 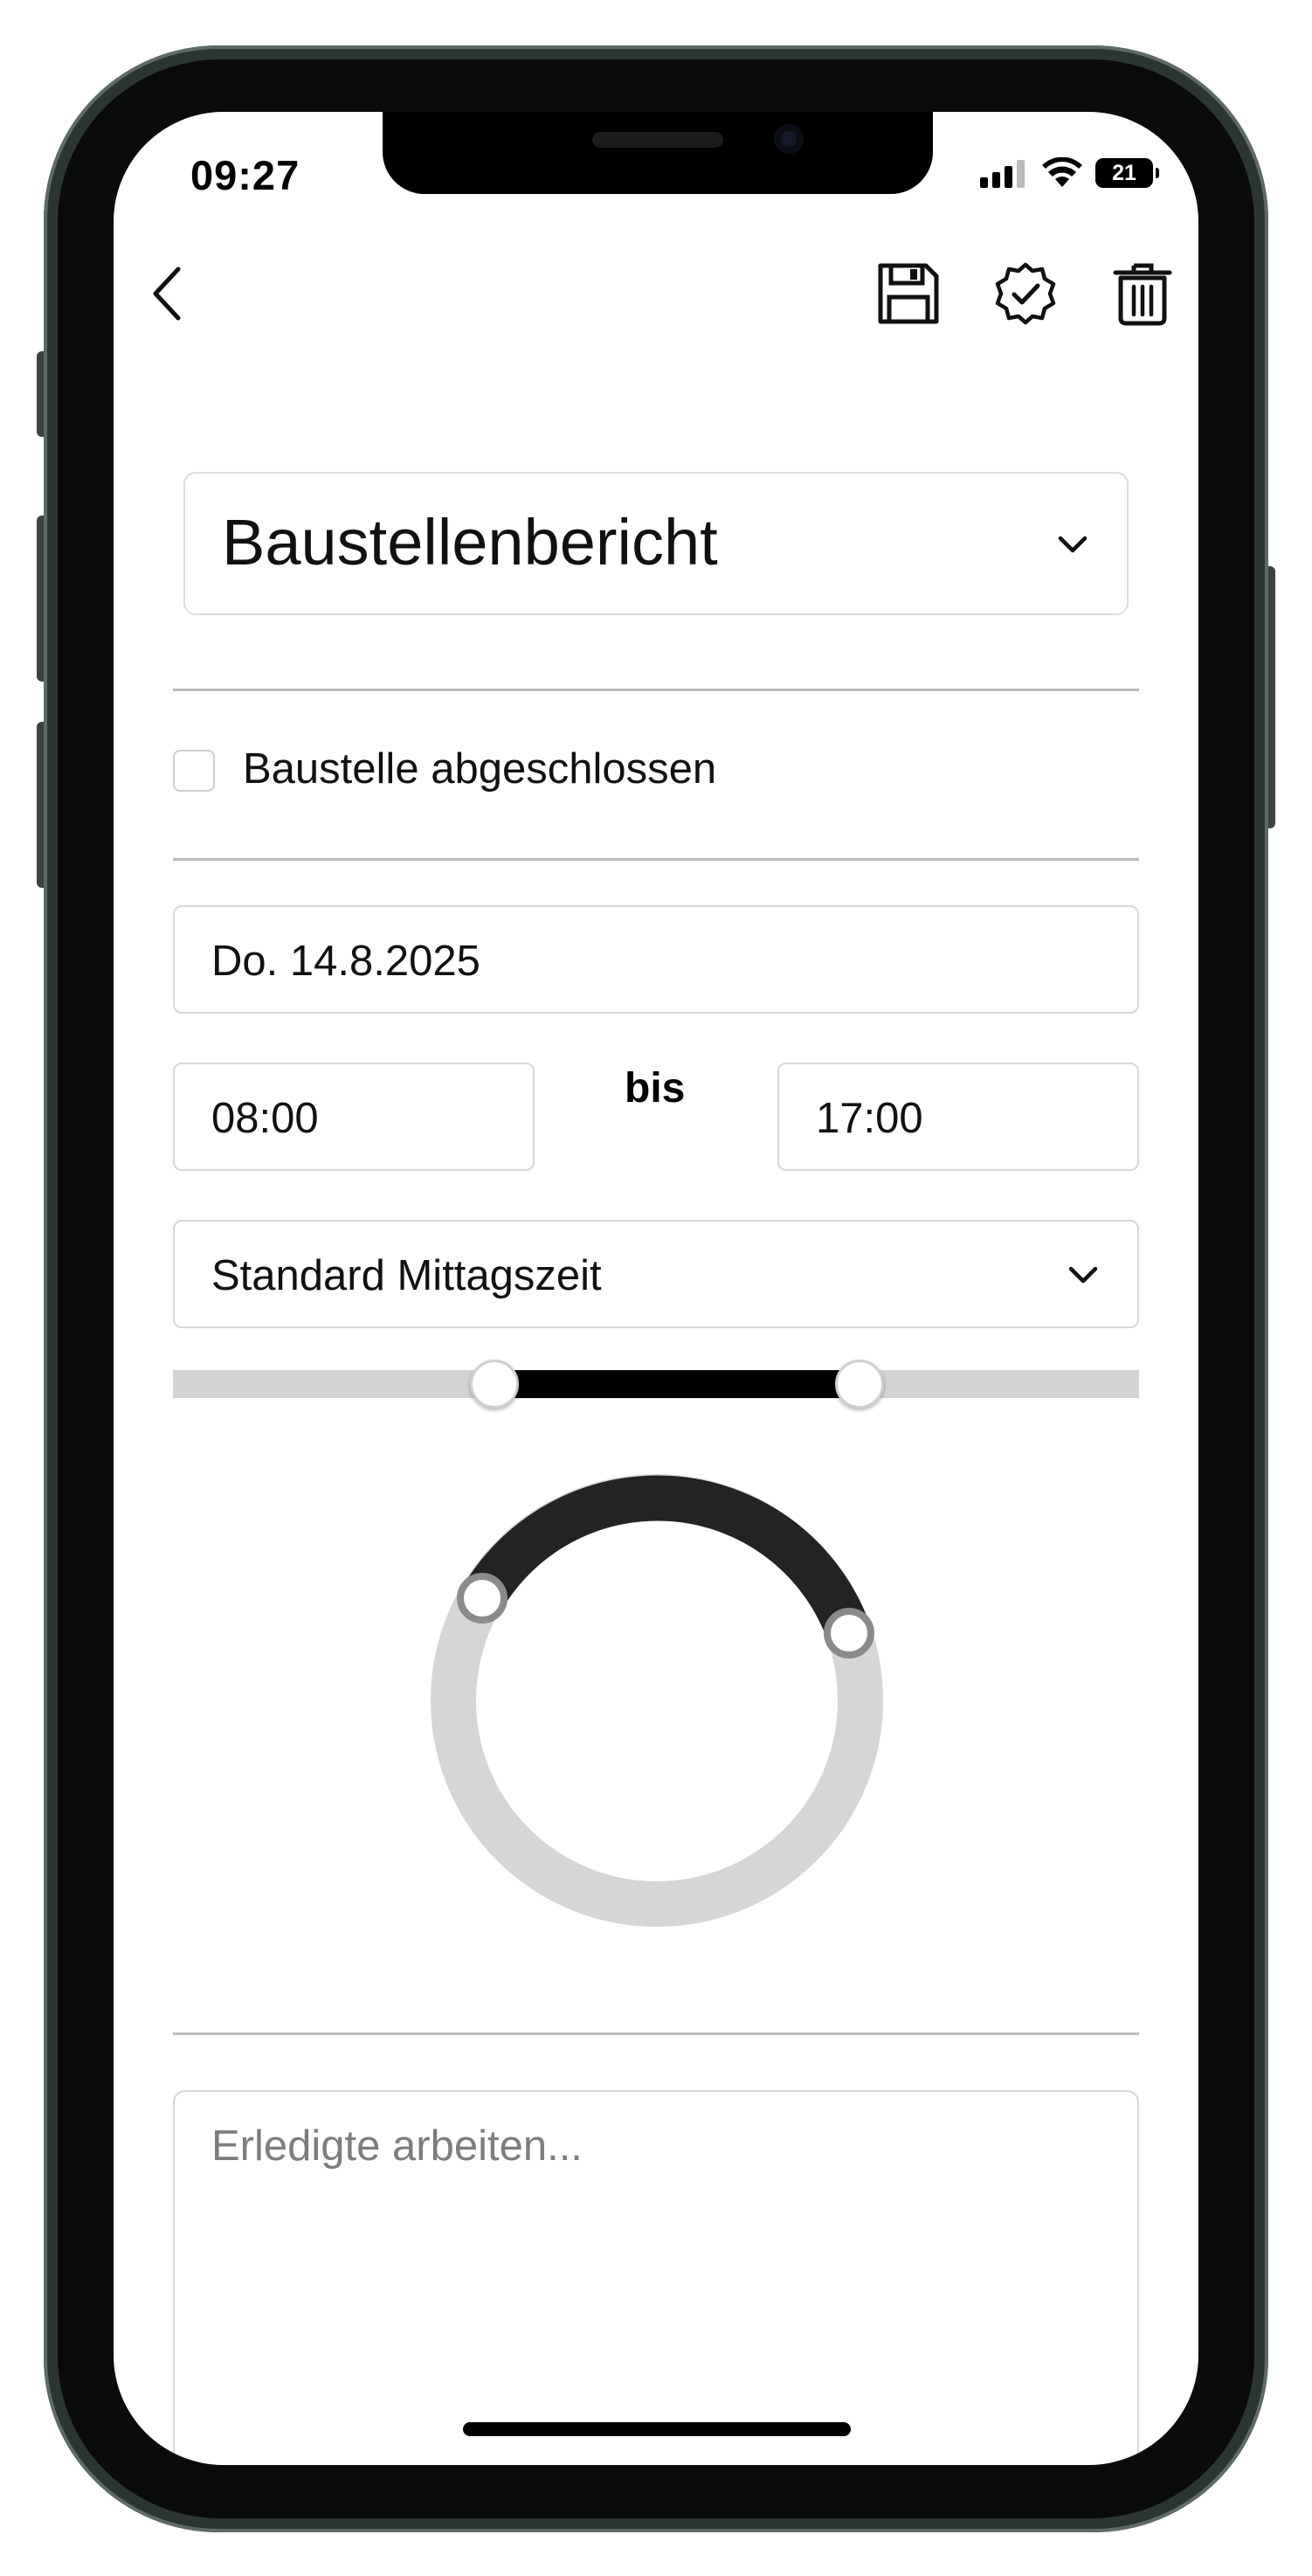 I want to click on battery-level: 21, so click(x=1124, y=172).